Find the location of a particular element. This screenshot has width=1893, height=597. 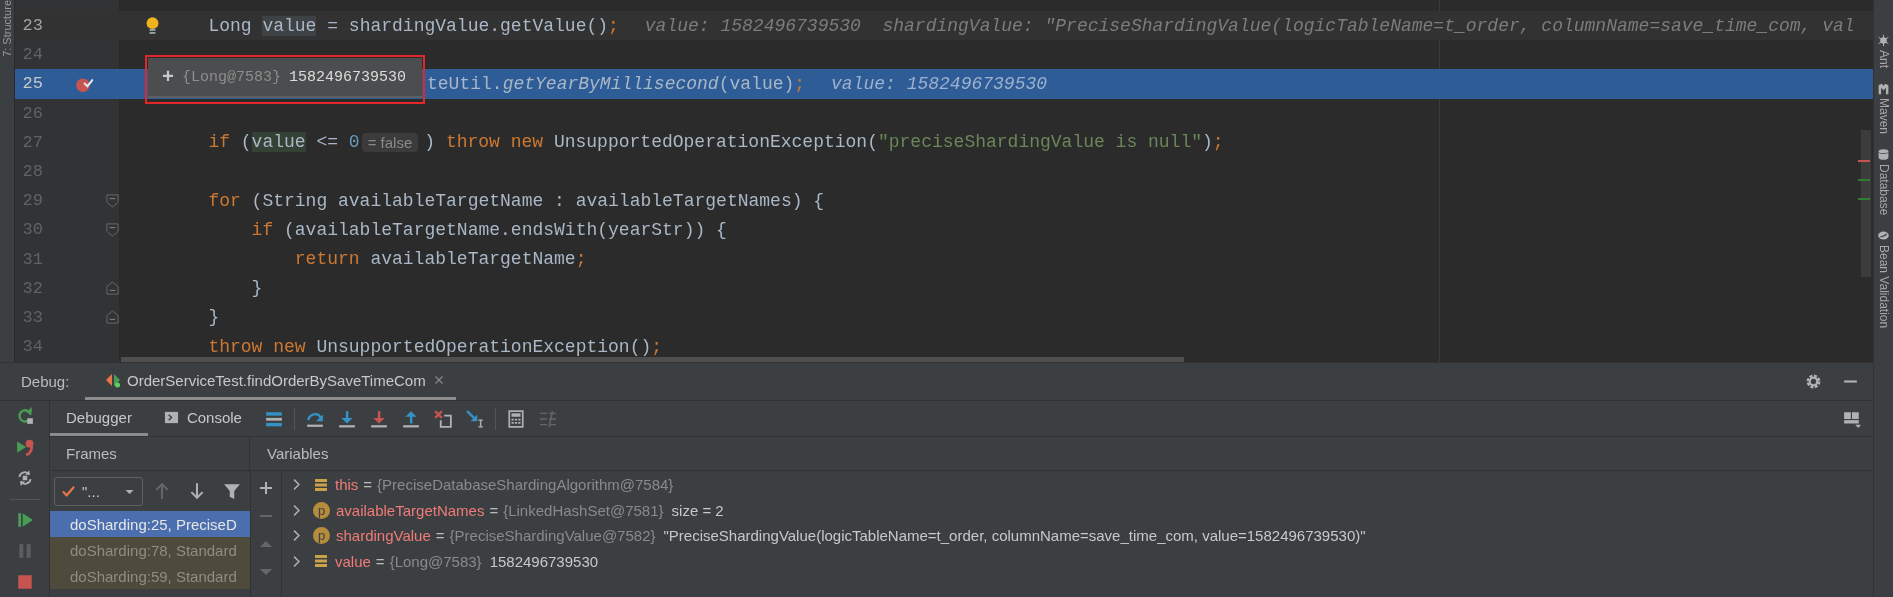

database-icon is located at coordinates (1883, 155).